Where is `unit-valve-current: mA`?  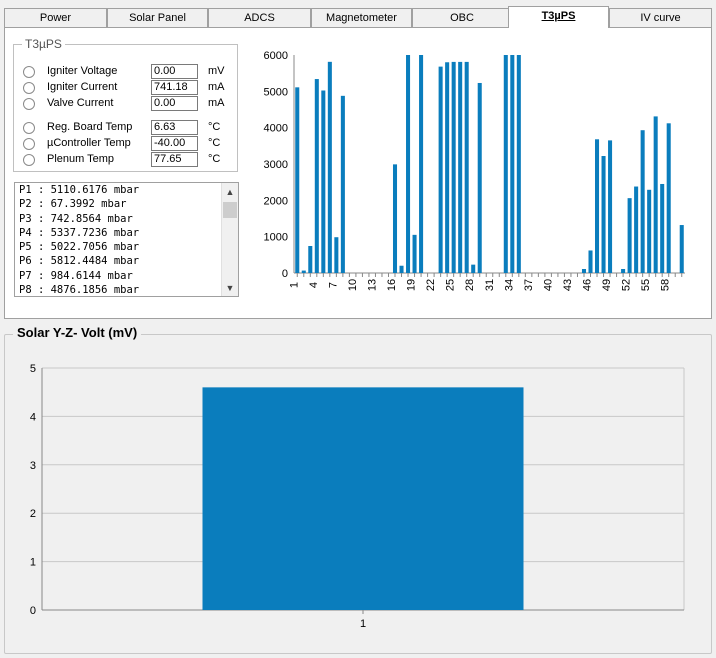
unit-valve-current: mA is located at coordinates (216, 103).